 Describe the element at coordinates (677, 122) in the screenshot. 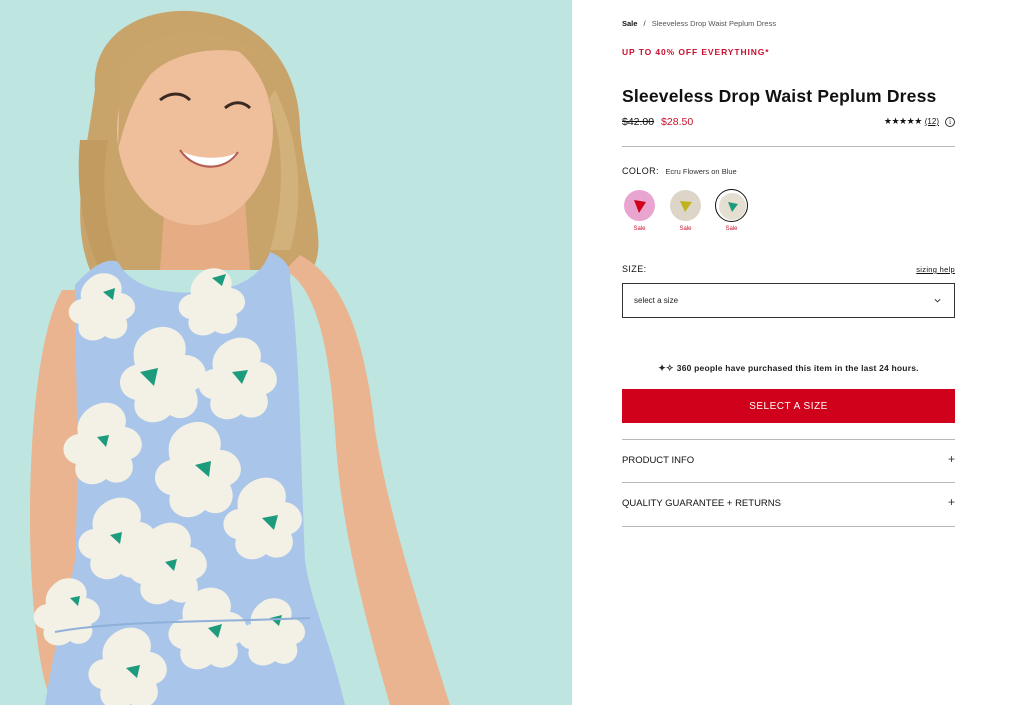

I see `sale-price: $28.50` at that location.